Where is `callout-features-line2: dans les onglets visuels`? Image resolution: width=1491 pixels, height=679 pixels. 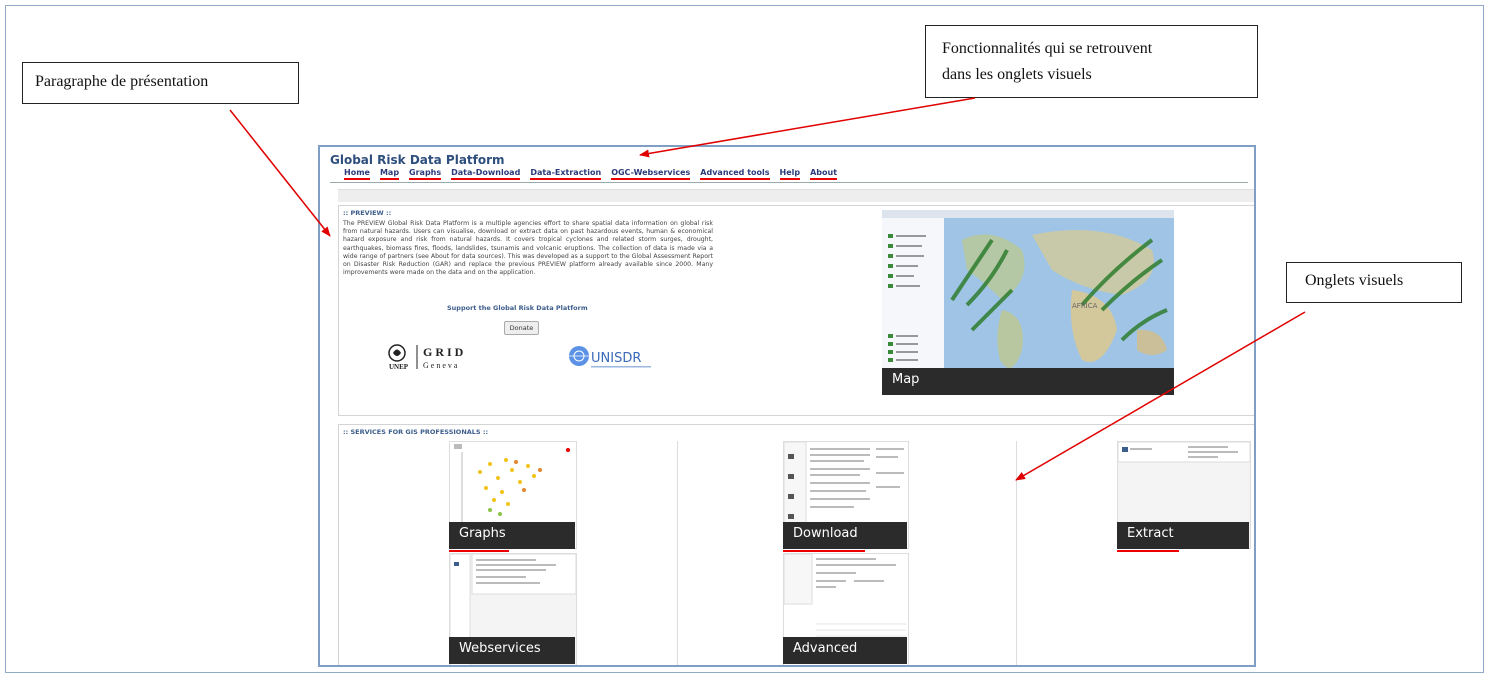
callout-features-line2: dans les onglets visuels is located at coordinates (1017, 74).